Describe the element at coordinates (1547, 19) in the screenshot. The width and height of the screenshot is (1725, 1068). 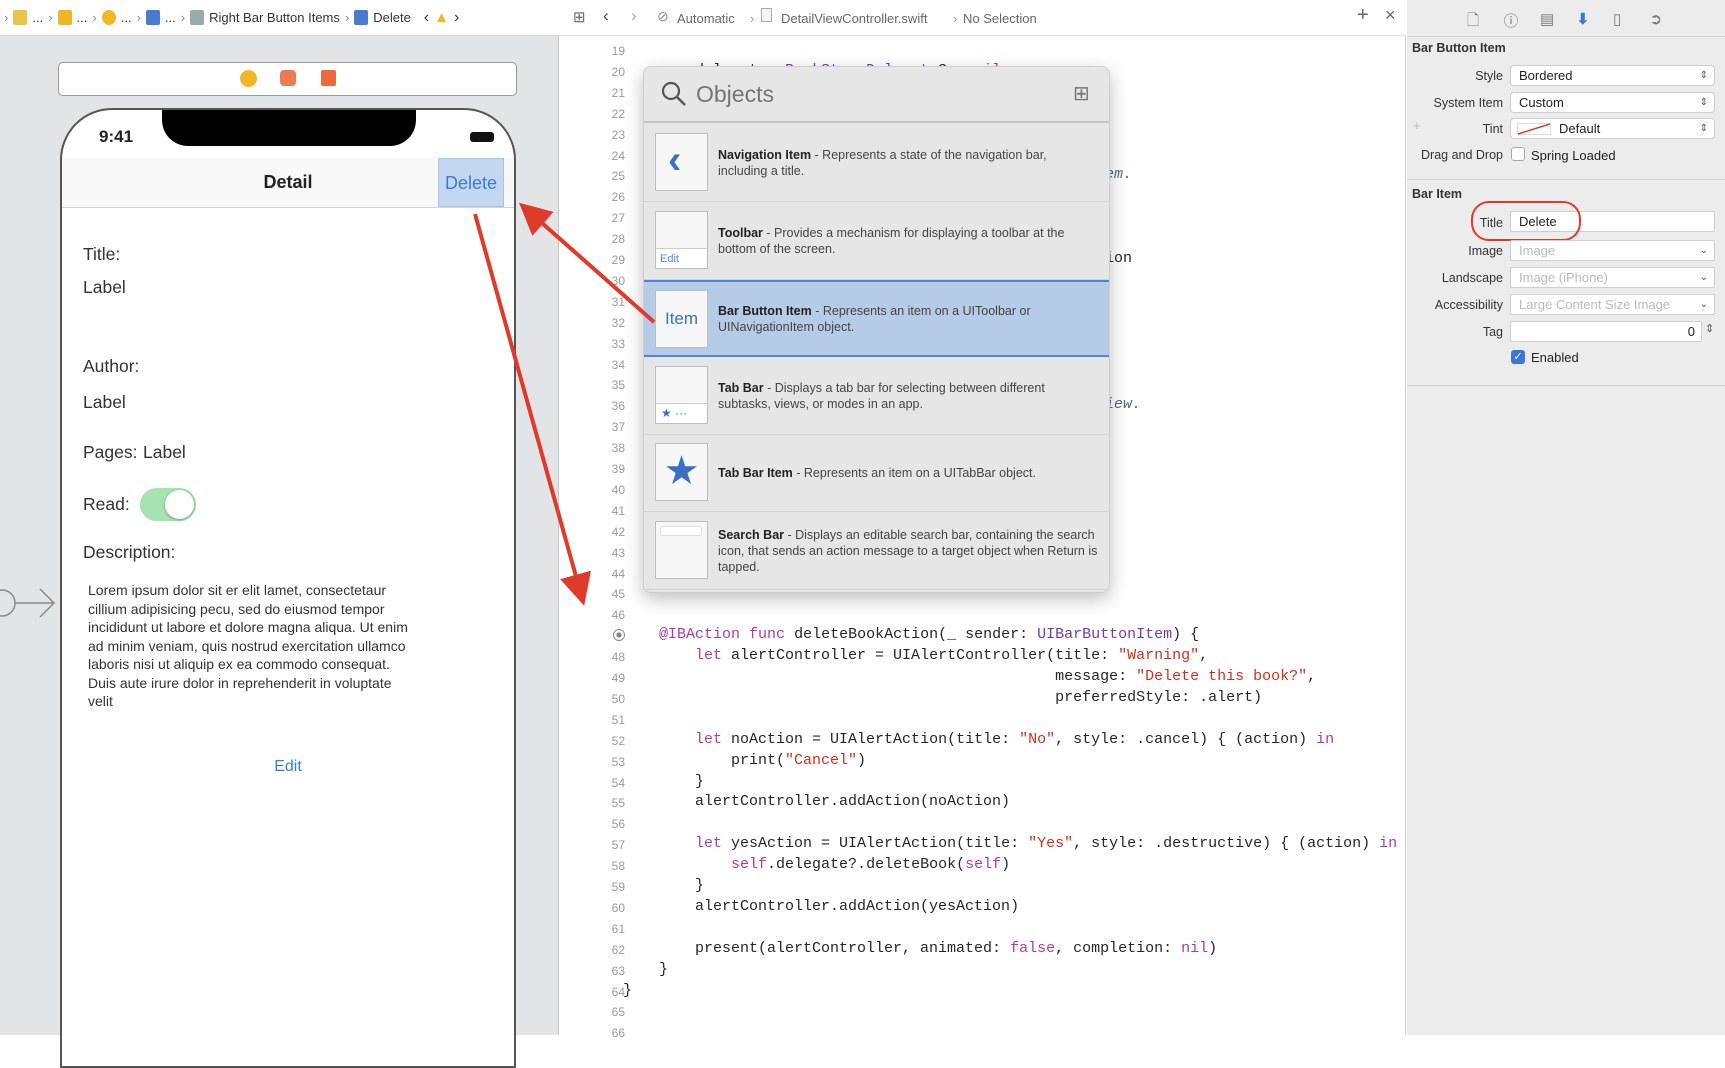
I see `identity-inspector-icon: ▤` at that location.